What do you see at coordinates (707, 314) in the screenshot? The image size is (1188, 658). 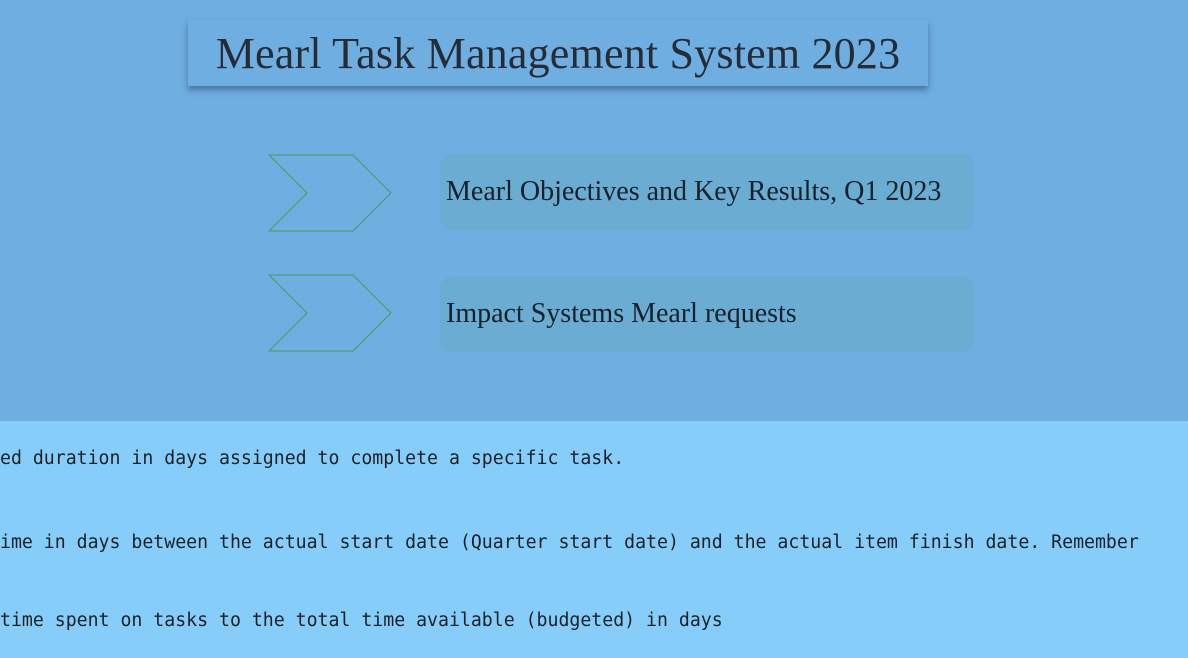 I see `impact-requests-link: Impact Systems Mearl requests` at bounding box center [707, 314].